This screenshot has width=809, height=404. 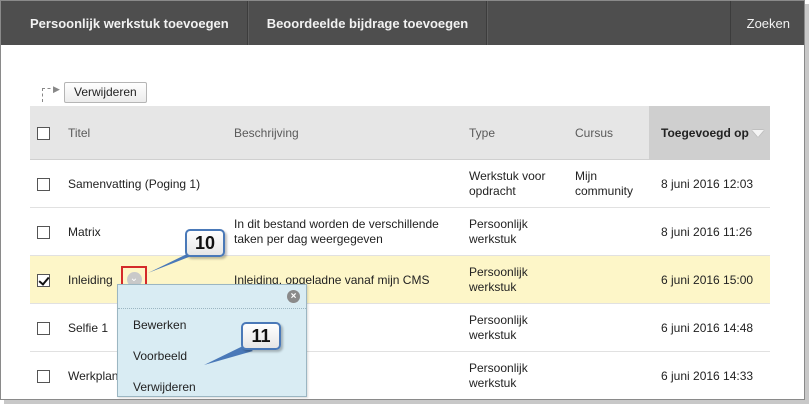 I want to click on select-all-cell, so click(x=43, y=133).